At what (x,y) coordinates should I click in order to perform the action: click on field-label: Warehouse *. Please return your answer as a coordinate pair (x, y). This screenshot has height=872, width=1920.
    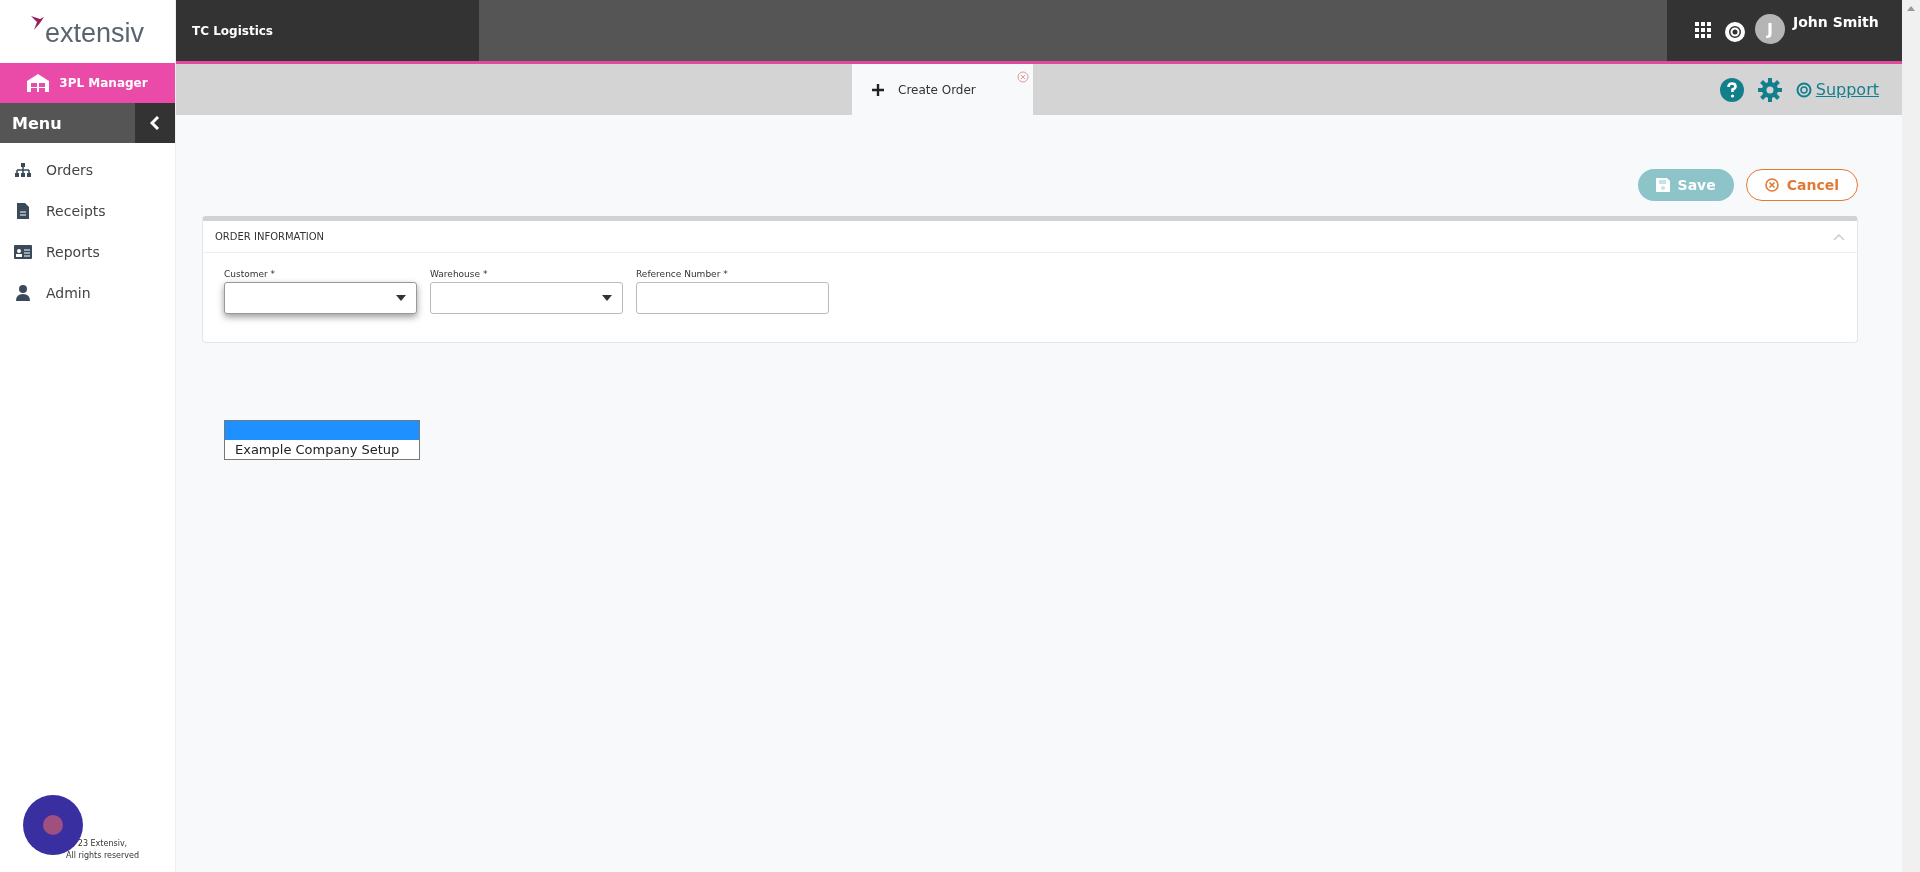
    Looking at the image, I should click on (459, 274).